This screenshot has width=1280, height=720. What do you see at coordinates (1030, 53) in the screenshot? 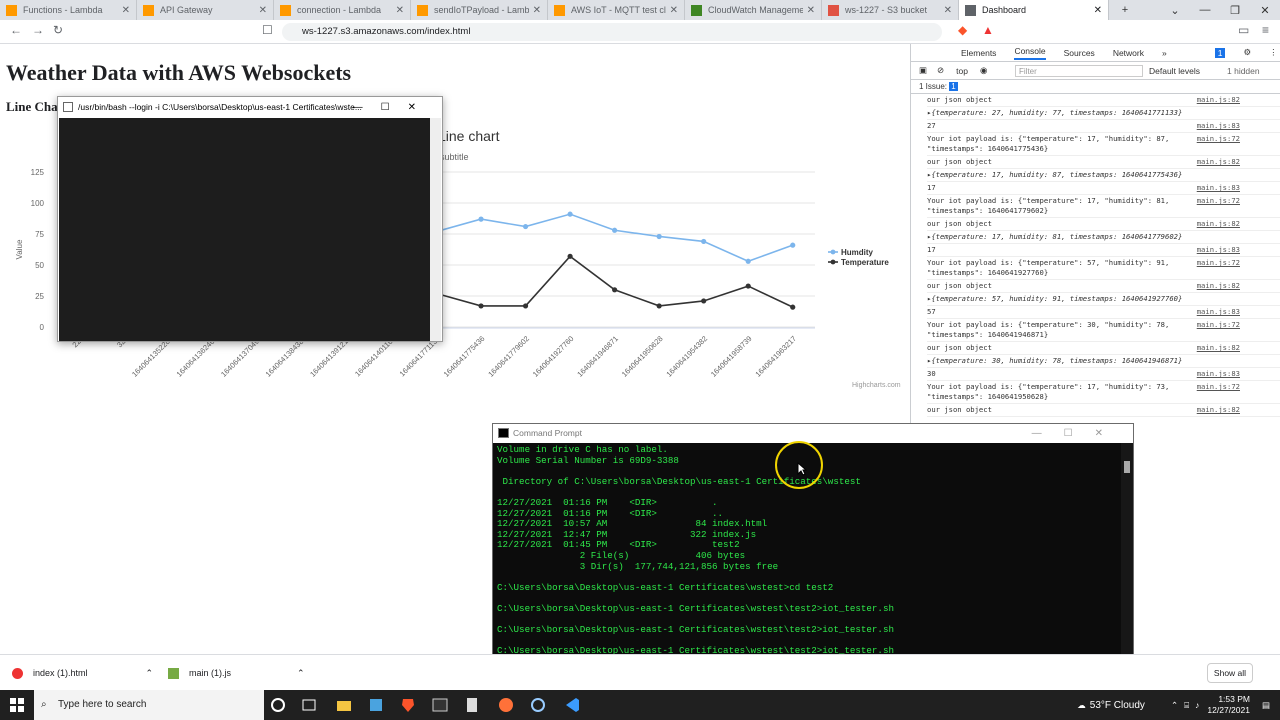
I see `tab-console: Console` at bounding box center [1030, 53].